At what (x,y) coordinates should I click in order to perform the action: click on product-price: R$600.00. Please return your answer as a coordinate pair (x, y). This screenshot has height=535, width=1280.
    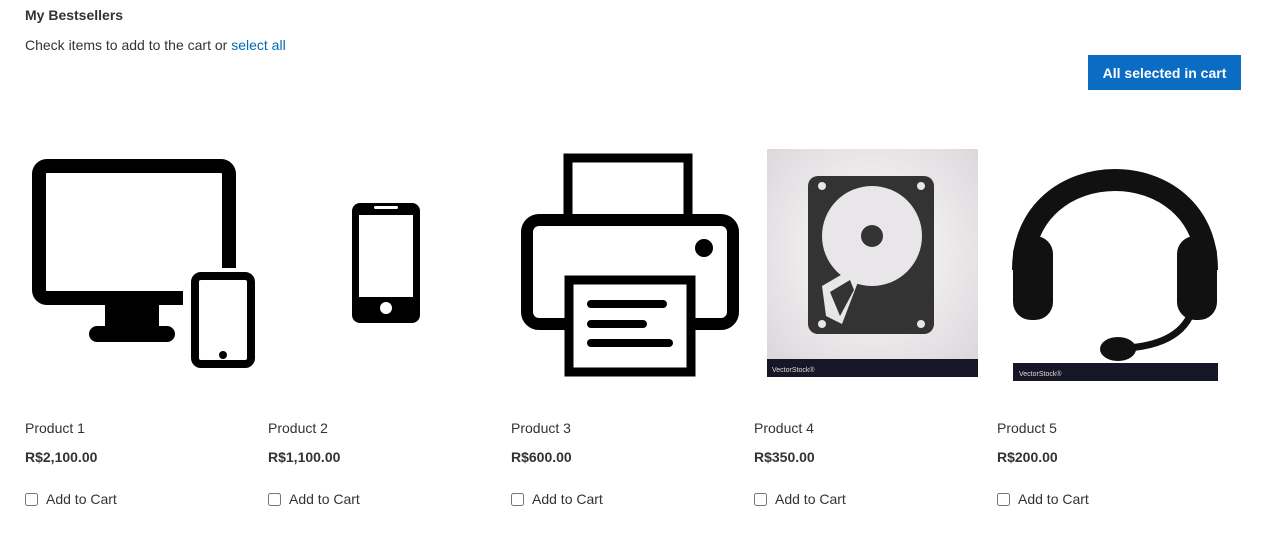
    Looking at the image, I should click on (541, 457).